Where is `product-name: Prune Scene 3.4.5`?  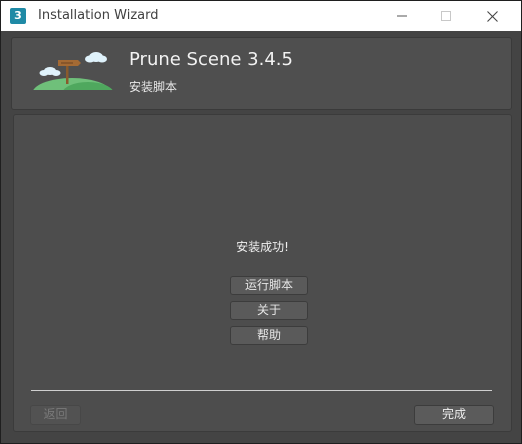 product-name: Prune Scene 3.4.5 is located at coordinates (211, 59).